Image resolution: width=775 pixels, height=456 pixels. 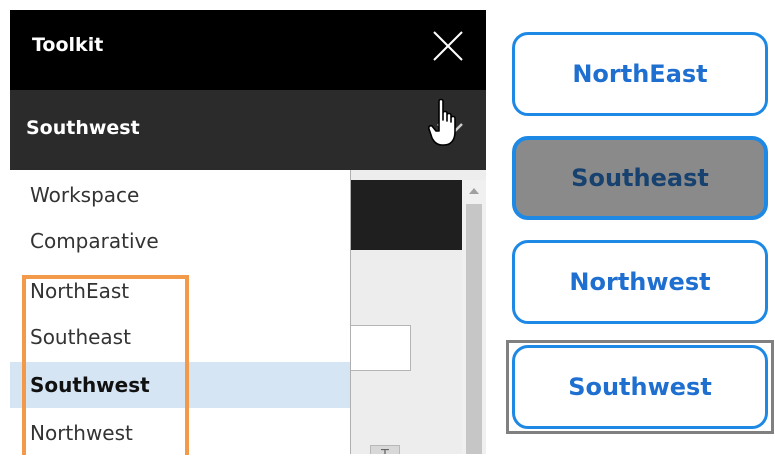 What do you see at coordinates (380, 348) in the screenshot?
I see `panel-input-field` at bounding box center [380, 348].